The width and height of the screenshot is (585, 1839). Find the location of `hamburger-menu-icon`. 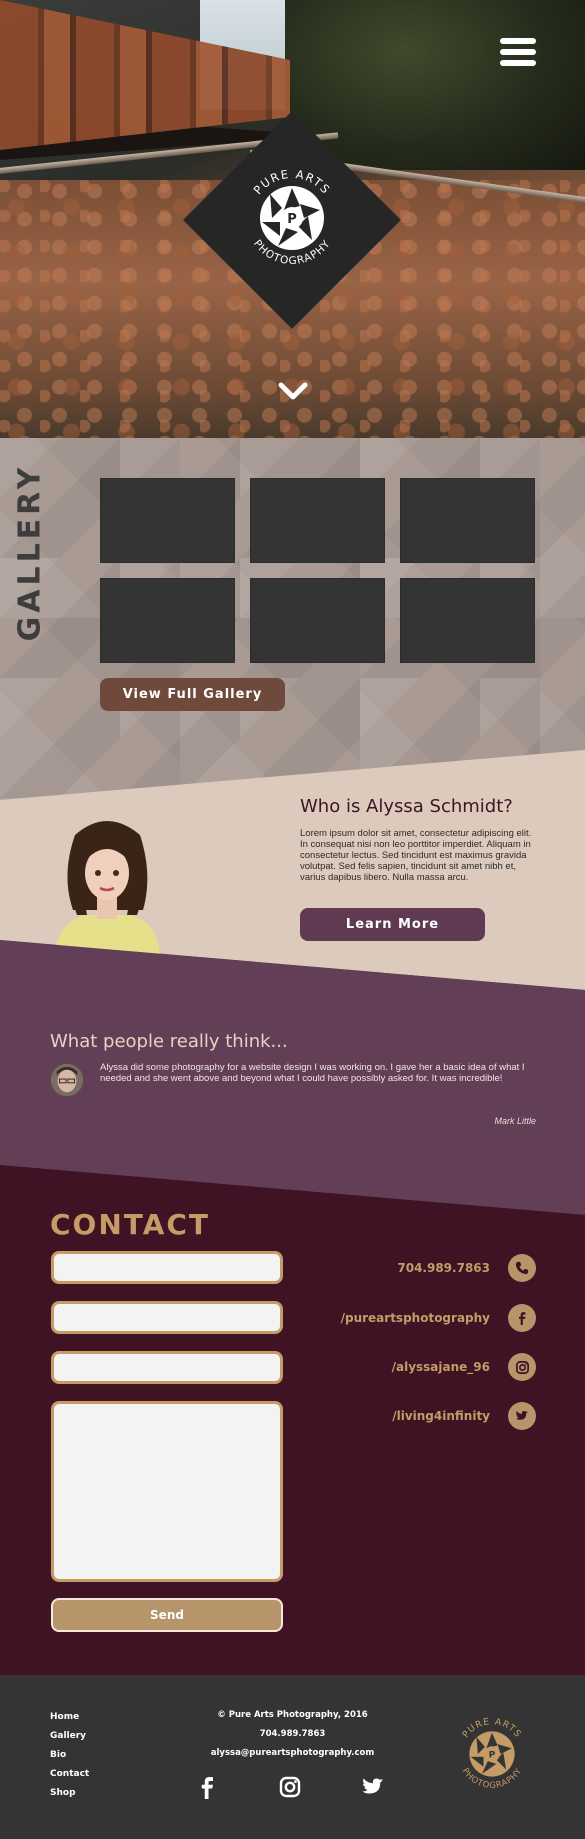

hamburger-menu-icon is located at coordinates (518, 53).